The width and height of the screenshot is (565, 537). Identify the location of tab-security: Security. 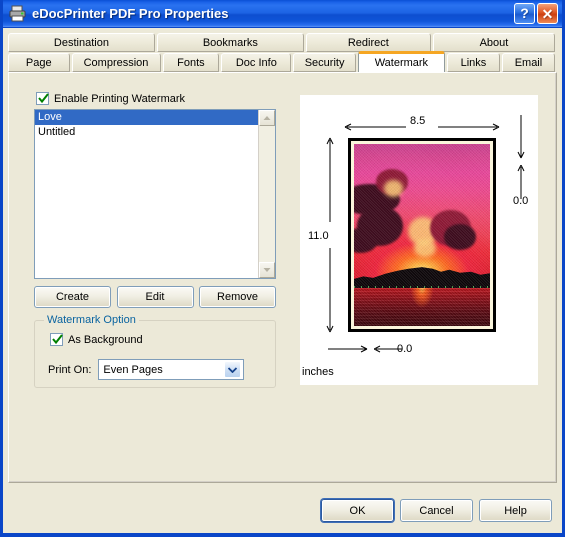
(324, 62).